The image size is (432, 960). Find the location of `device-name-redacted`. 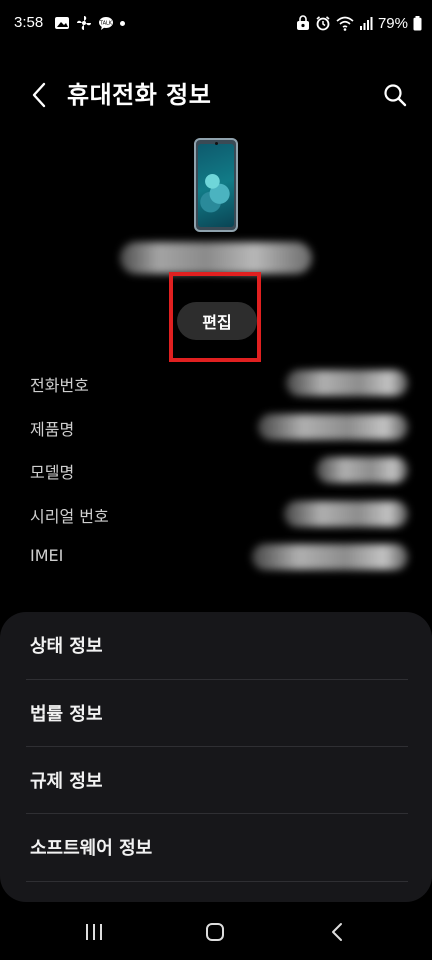

device-name-redacted is located at coordinates (216, 258).